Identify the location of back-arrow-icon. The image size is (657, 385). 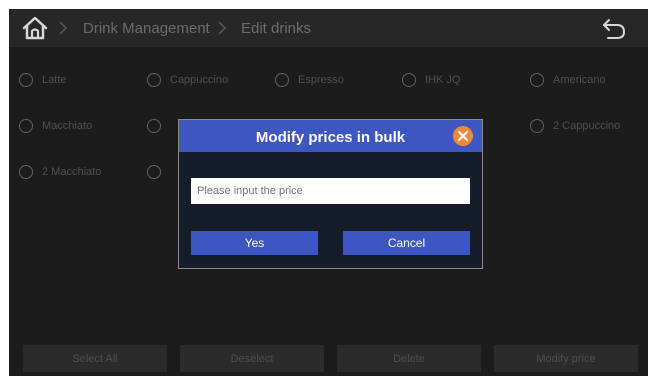
(614, 29).